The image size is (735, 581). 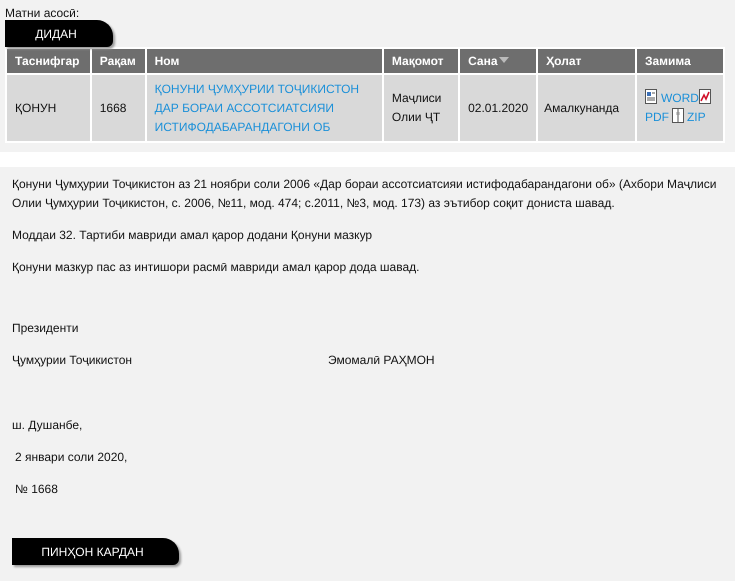 I want to click on column-header: Ном, so click(x=264, y=61).